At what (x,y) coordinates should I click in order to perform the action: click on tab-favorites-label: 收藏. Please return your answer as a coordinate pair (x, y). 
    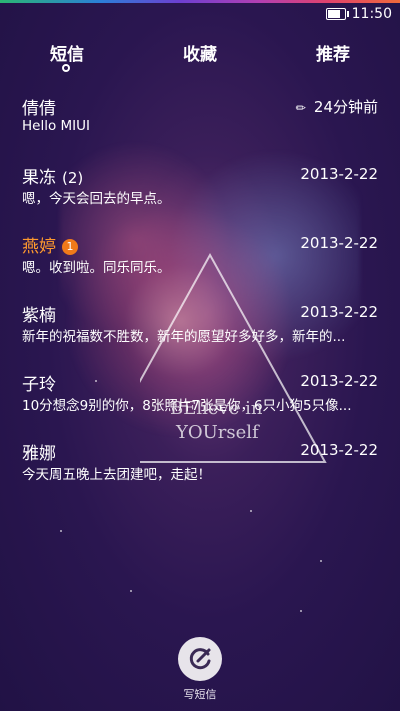
    Looking at the image, I should click on (200, 55).